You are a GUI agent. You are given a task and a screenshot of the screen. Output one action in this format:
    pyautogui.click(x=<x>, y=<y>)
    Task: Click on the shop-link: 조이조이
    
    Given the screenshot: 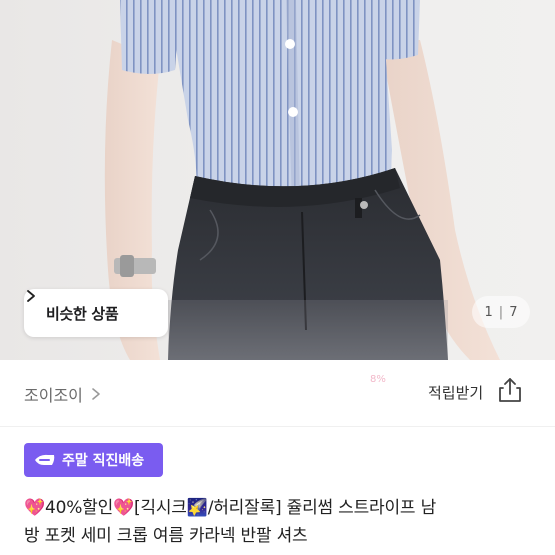 What is the action you would take?
    pyautogui.click(x=62, y=394)
    